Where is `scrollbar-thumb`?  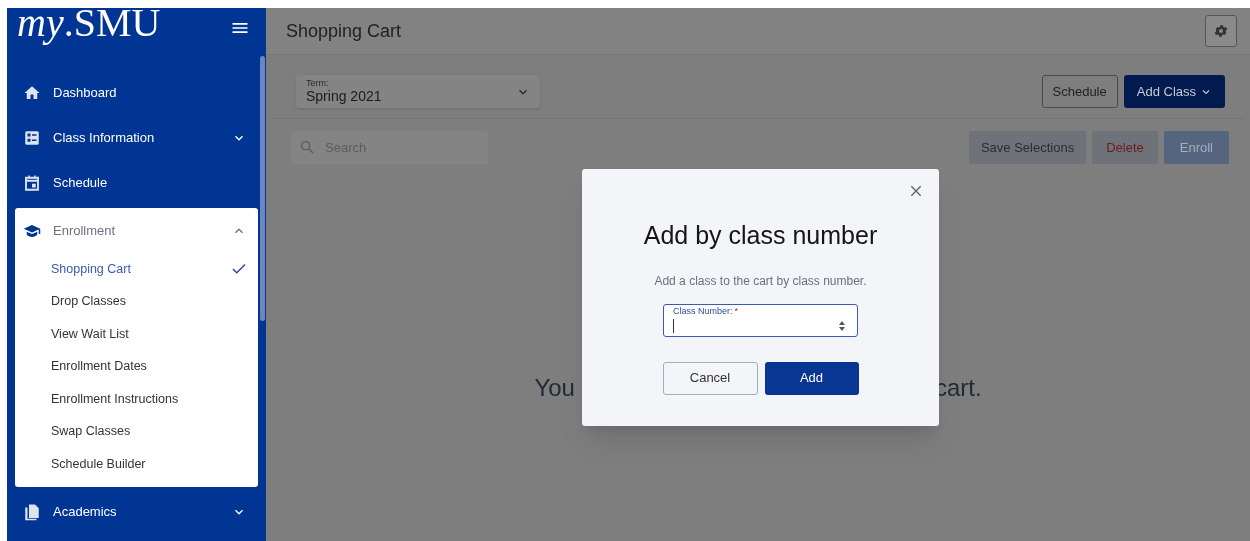 scrollbar-thumb is located at coordinates (262, 188).